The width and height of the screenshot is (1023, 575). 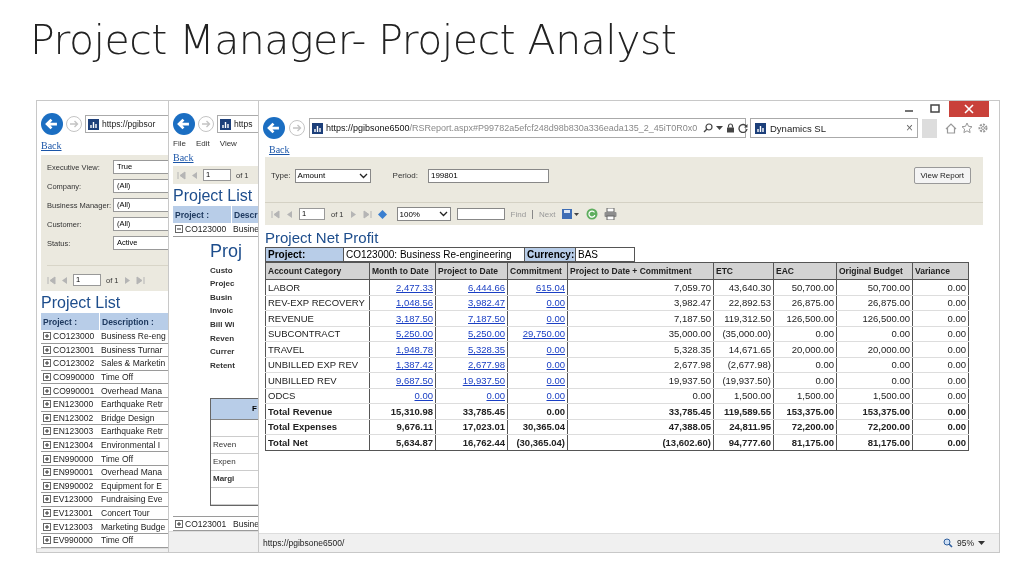 What do you see at coordinates (179, 143) in the screenshot?
I see `menu-item: File` at bounding box center [179, 143].